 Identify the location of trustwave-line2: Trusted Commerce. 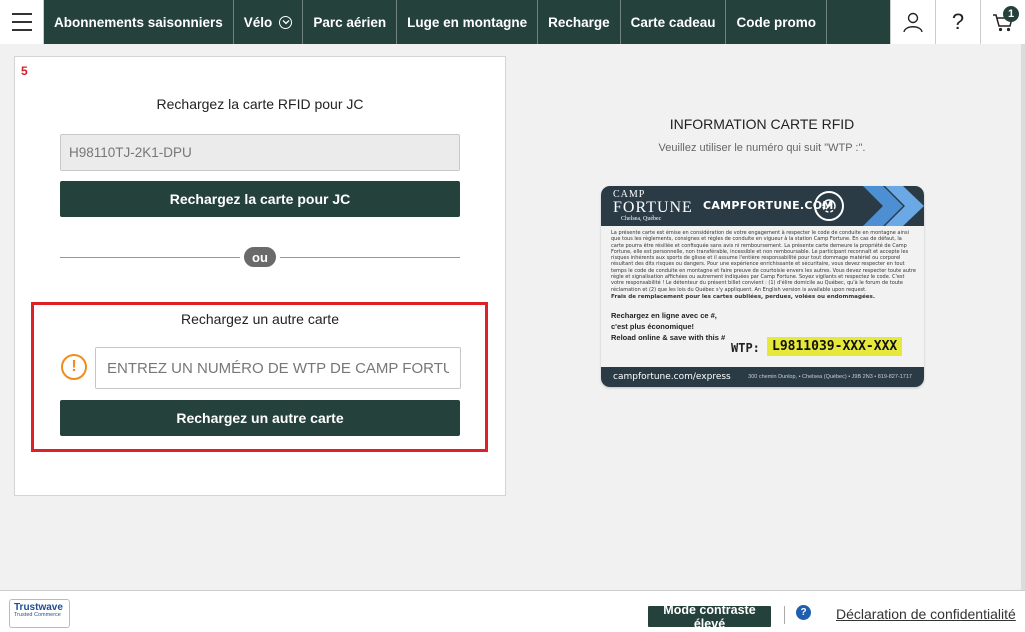
(37, 615).